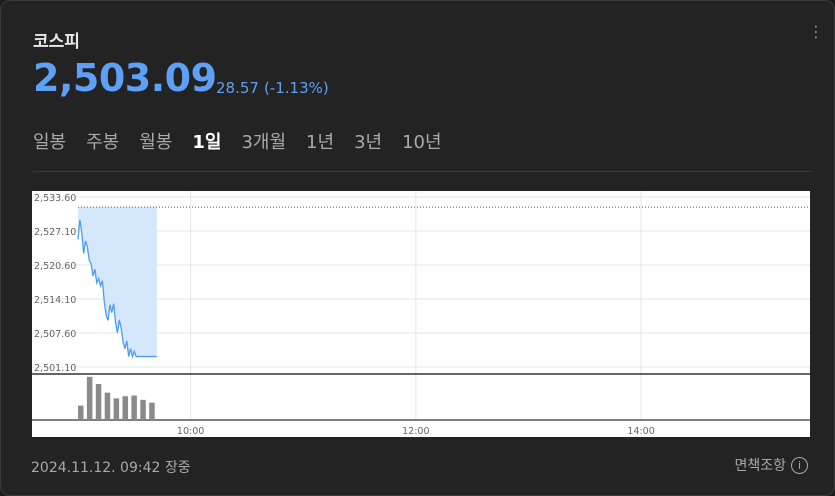 The width and height of the screenshot is (835, 496). Describe the element at coordinates (55, 368) in the screenshot. I see `y-tick-label: 2,501.10` at that location.